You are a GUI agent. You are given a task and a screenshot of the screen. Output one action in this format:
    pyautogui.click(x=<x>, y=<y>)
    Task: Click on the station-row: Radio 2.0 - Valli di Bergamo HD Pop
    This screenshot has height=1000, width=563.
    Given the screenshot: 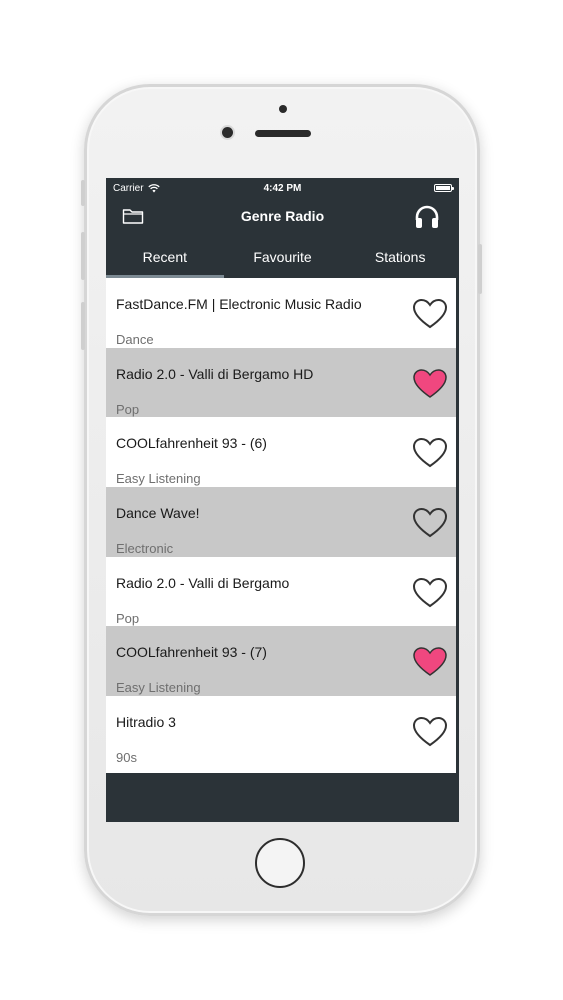 What is the action you would take?
    pyautogui.click(x=281, y=382)
    